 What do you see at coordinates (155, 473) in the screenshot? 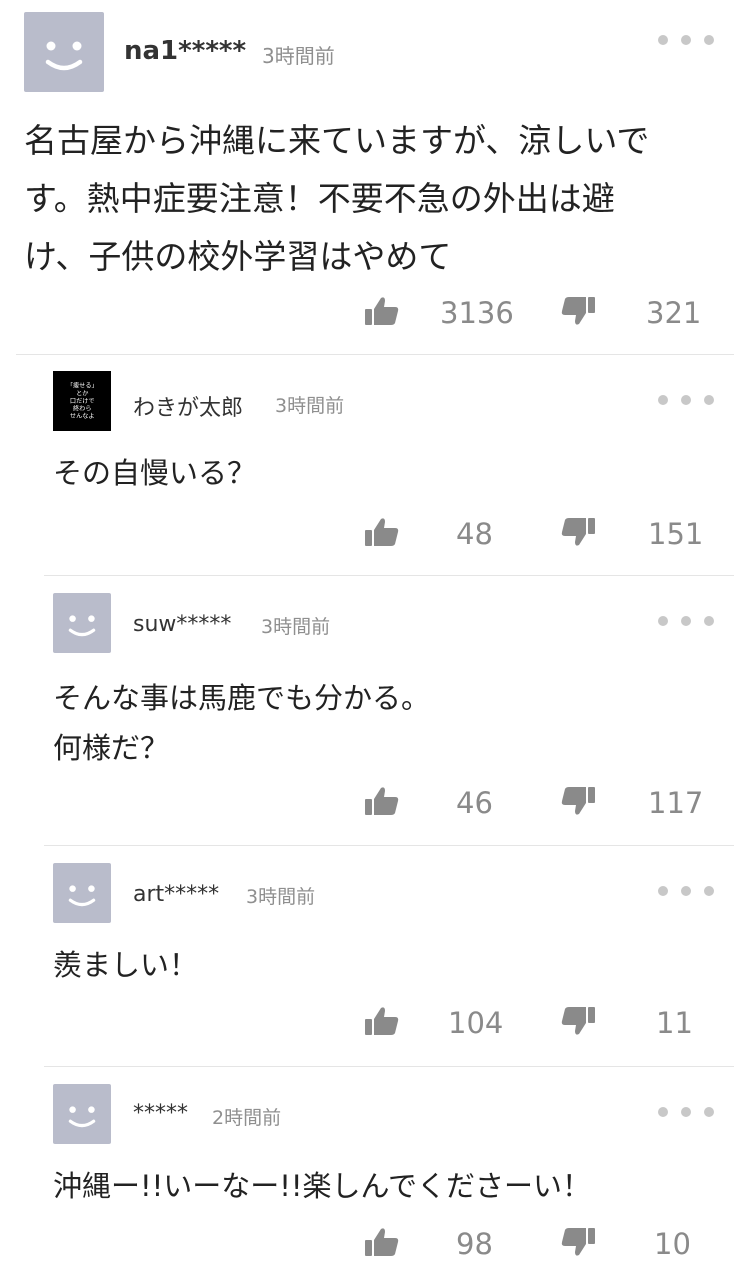
I see `comment-body: その自慢いる？` at bounding box center [155, 473].